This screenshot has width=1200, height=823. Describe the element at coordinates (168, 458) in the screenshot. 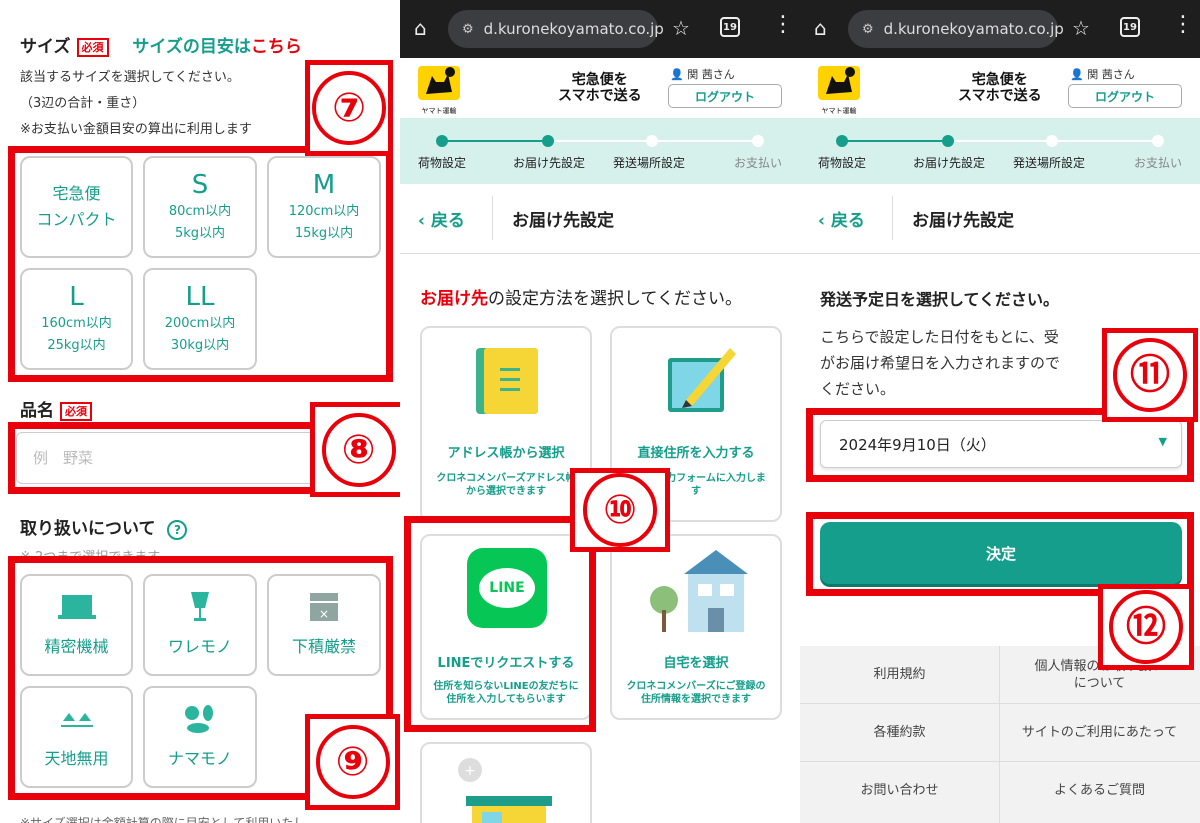

I see `highlight-box-item` at that location.